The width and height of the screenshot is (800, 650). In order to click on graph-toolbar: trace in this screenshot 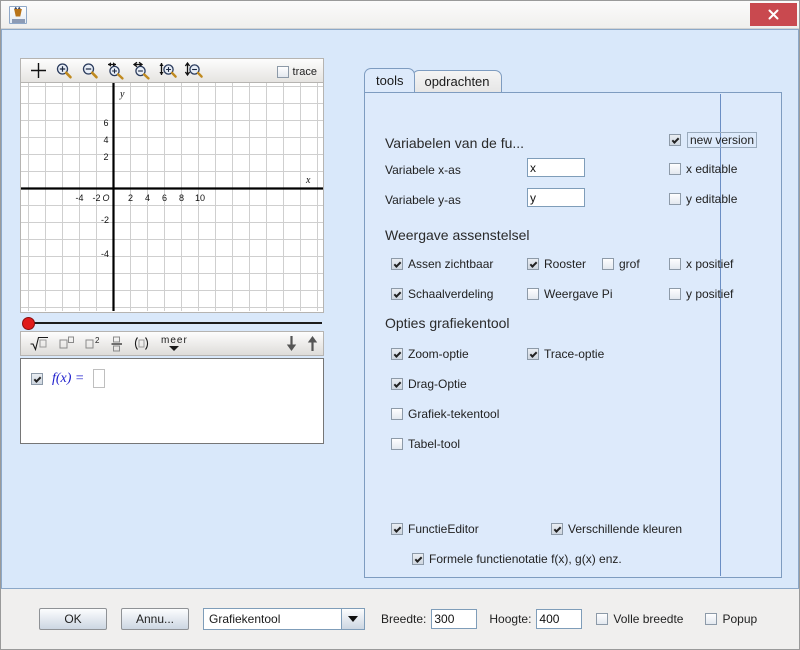, I will do `click(172, 70)`.